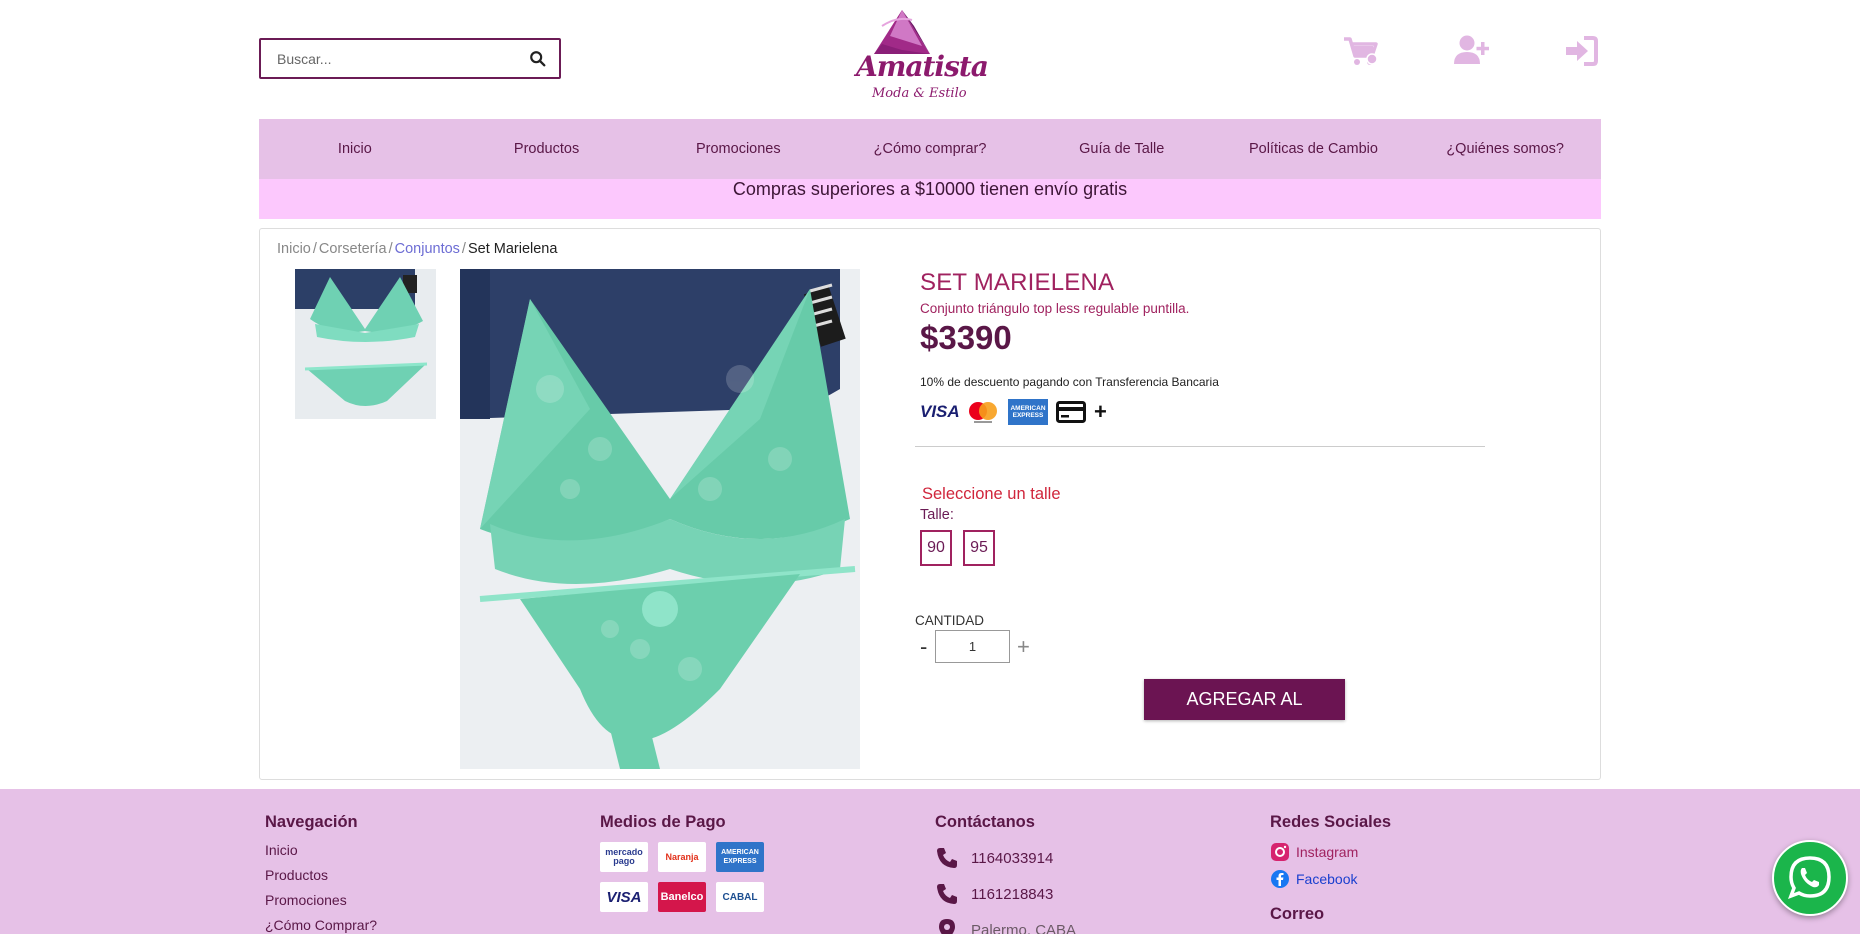 Image resolution: width=1860 pixels, height=934 pixels. Describe the element at coordinates (991, 494) in the screenshot. I see `size-prompt: Seleccione un talle` at that location.